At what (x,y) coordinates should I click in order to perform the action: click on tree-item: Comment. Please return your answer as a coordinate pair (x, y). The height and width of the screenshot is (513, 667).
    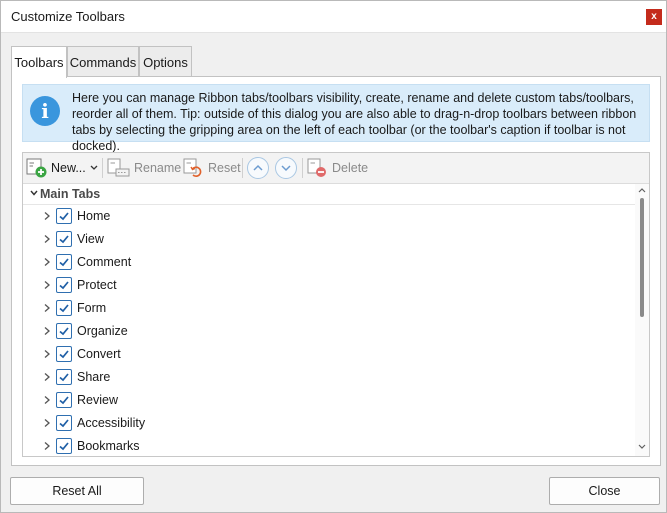
    Looking at the image, I should click on (329, 262).